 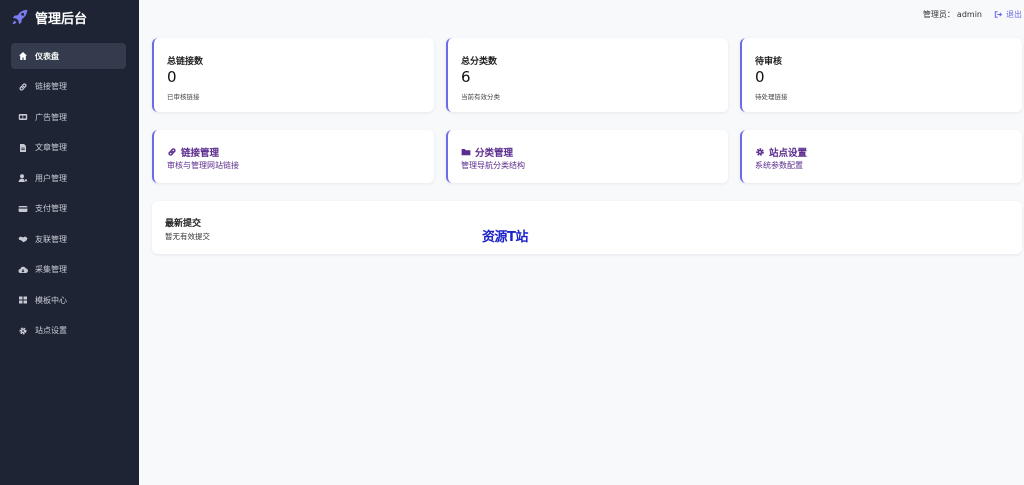 What do you see at coordinates (771, 97) in the screenshot?
I see `stat-subtitle: 待处理链接` at bounding box center [771, 97].